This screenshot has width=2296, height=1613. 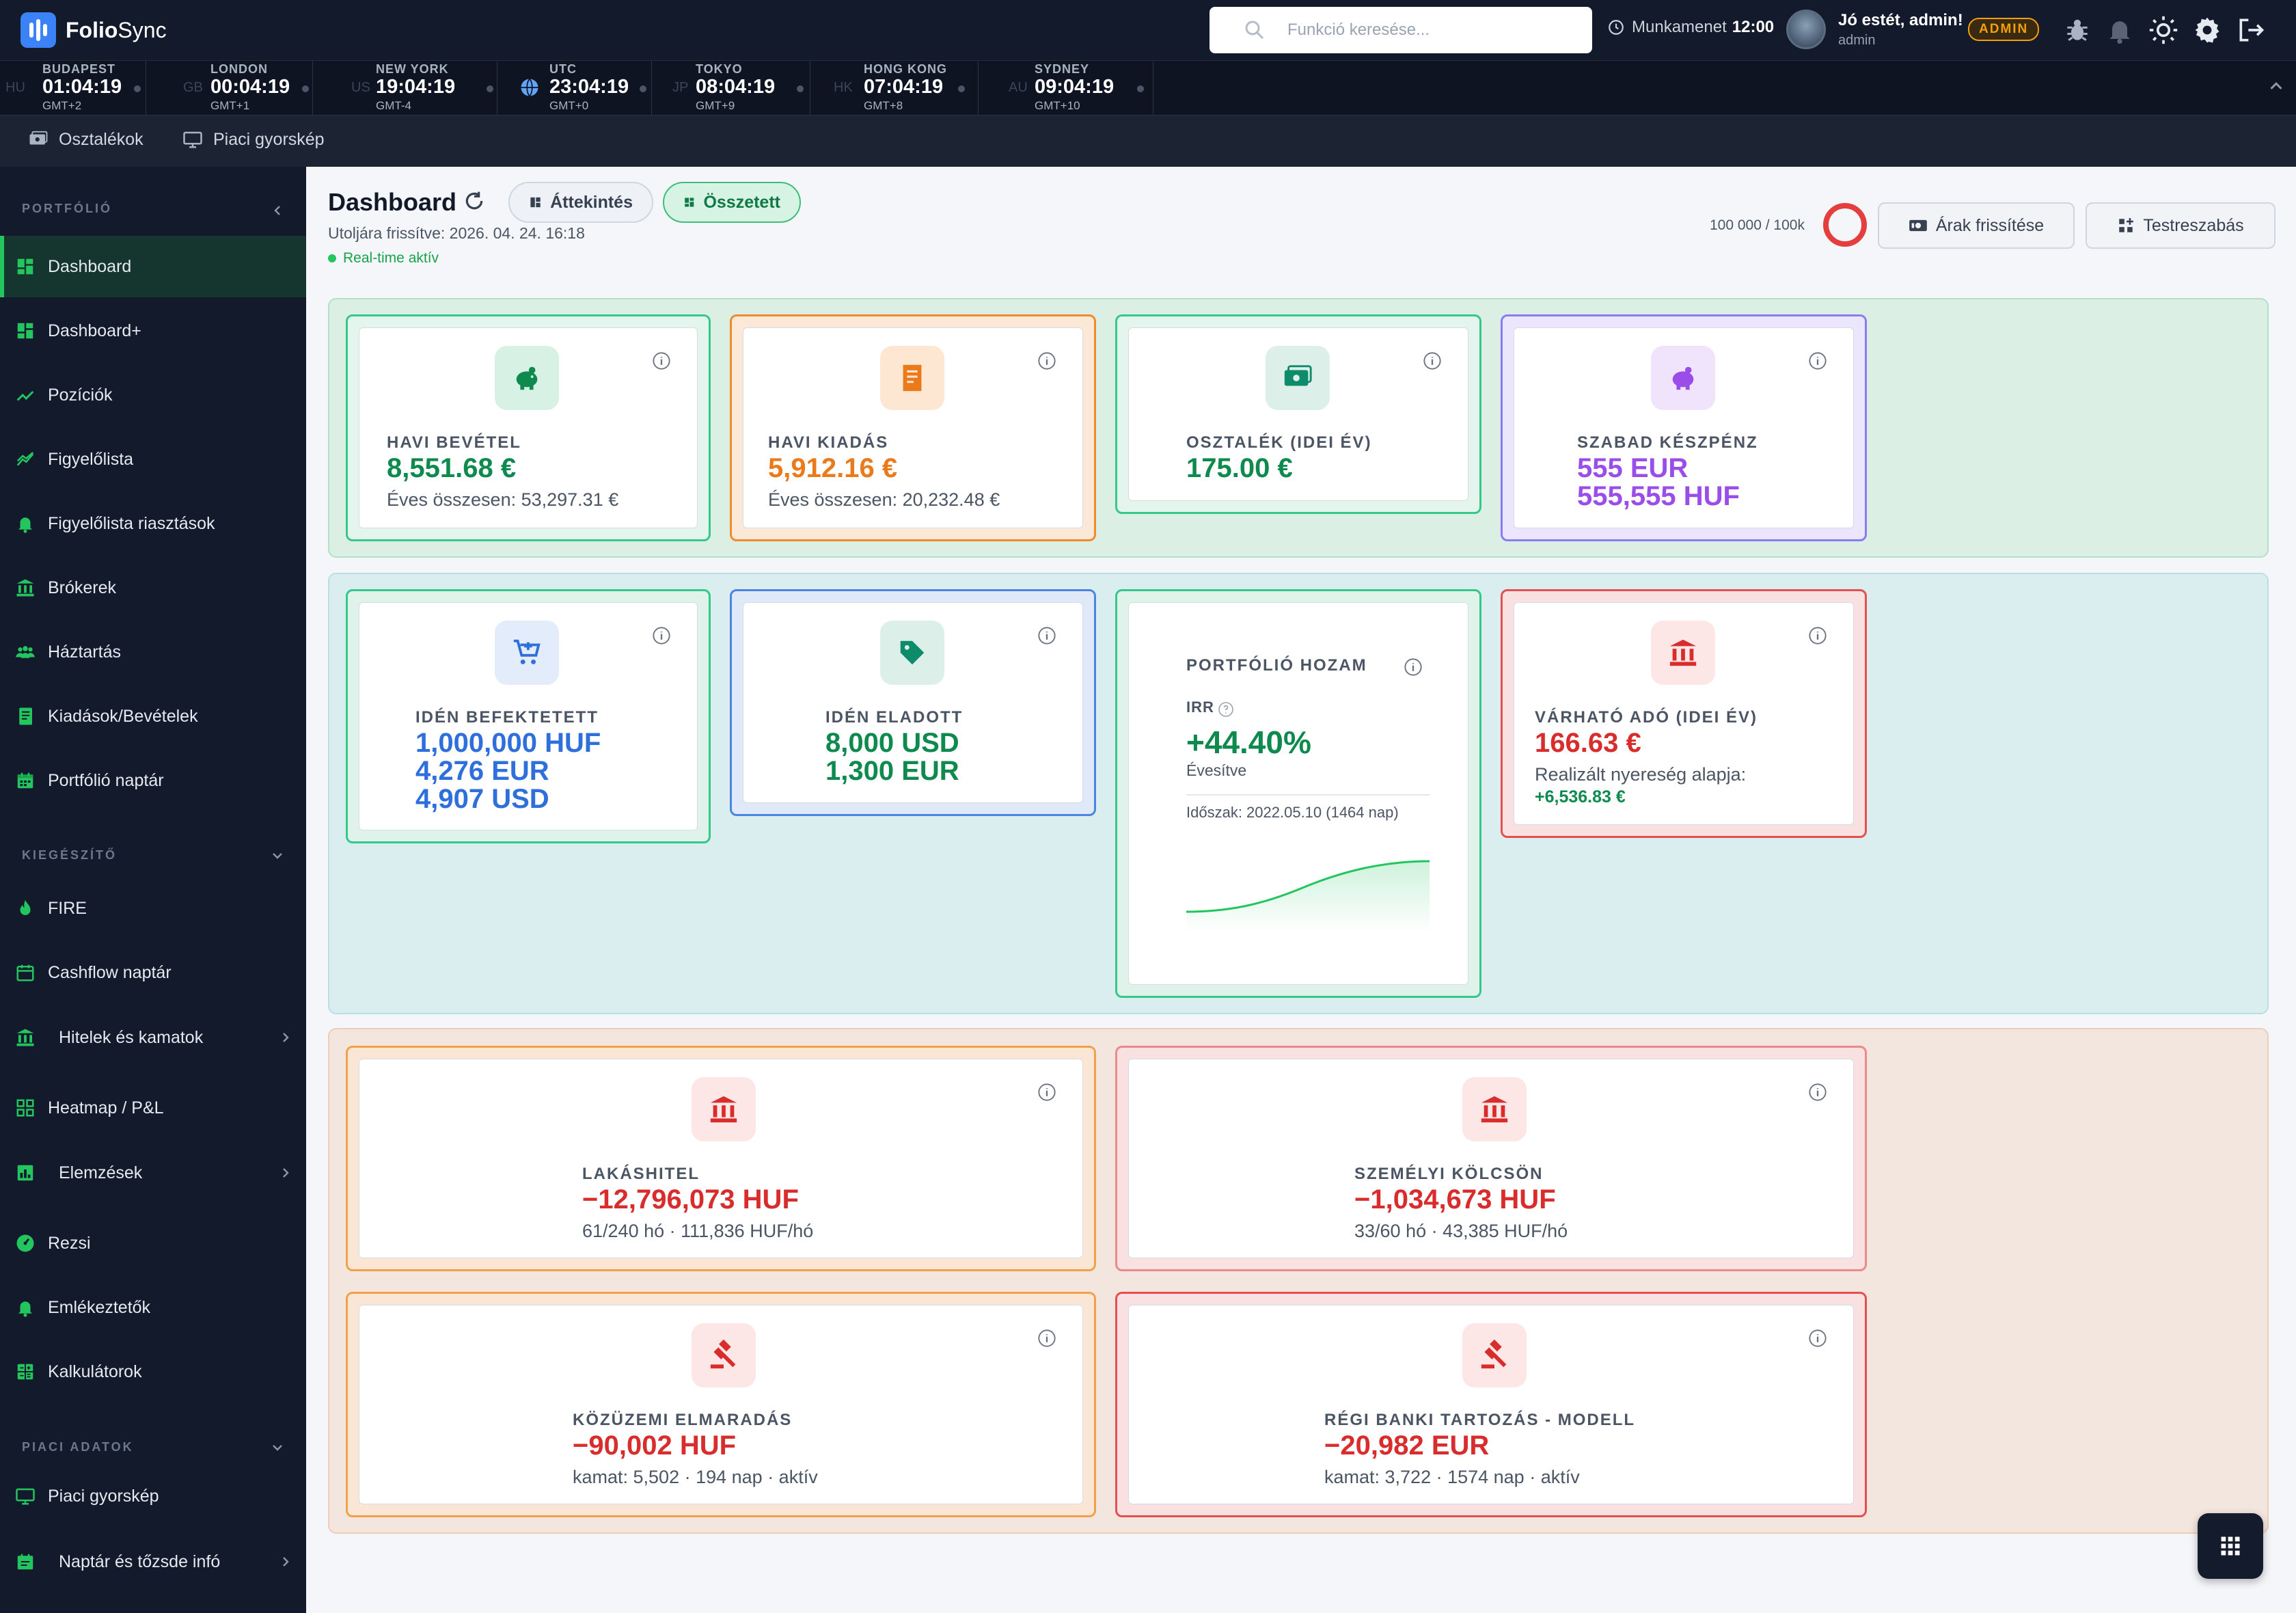 I want to click on avatar, so click(x=1806, y=29).